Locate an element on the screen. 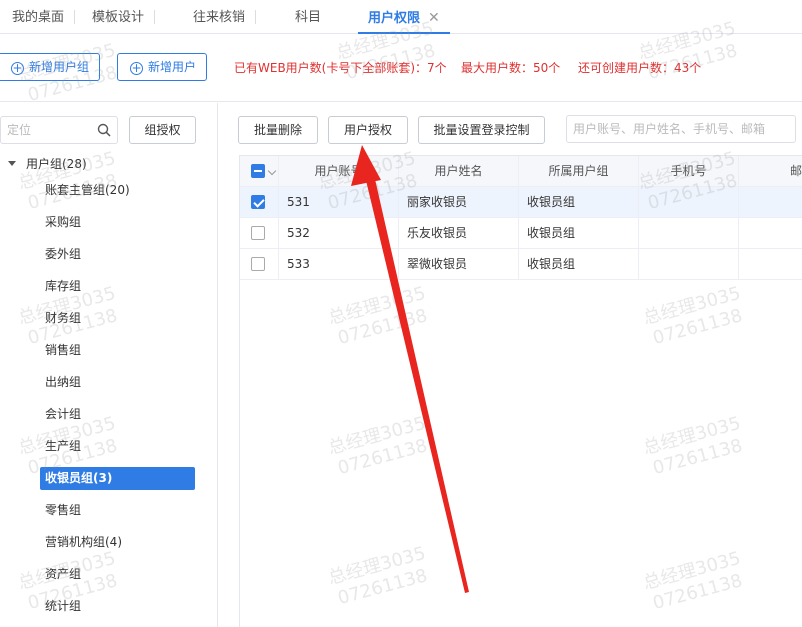 The image size is (802, 627). user-auth-button: 用户授权 is located at coordinates (368, 130).